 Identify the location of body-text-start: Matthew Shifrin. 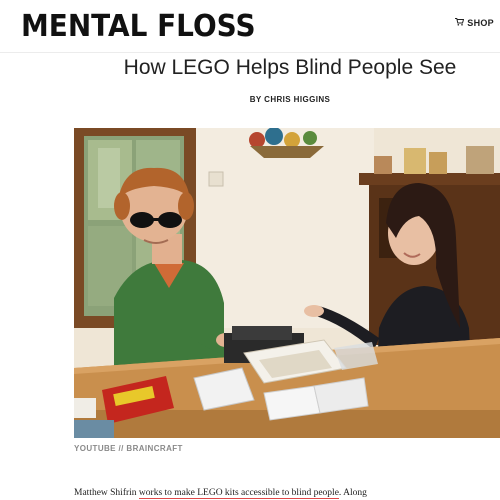
(106, 493).